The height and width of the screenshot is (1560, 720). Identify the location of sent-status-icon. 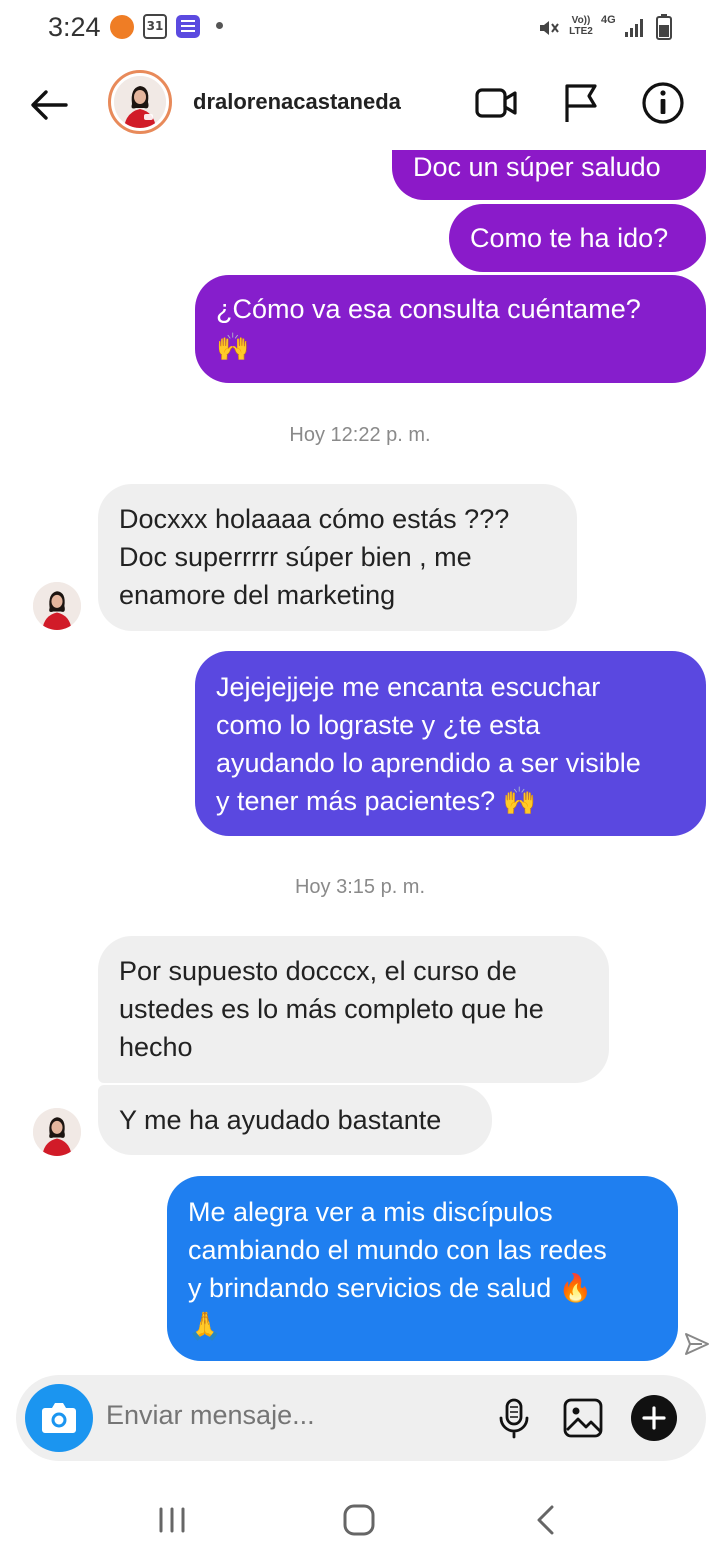
(697, 1344).